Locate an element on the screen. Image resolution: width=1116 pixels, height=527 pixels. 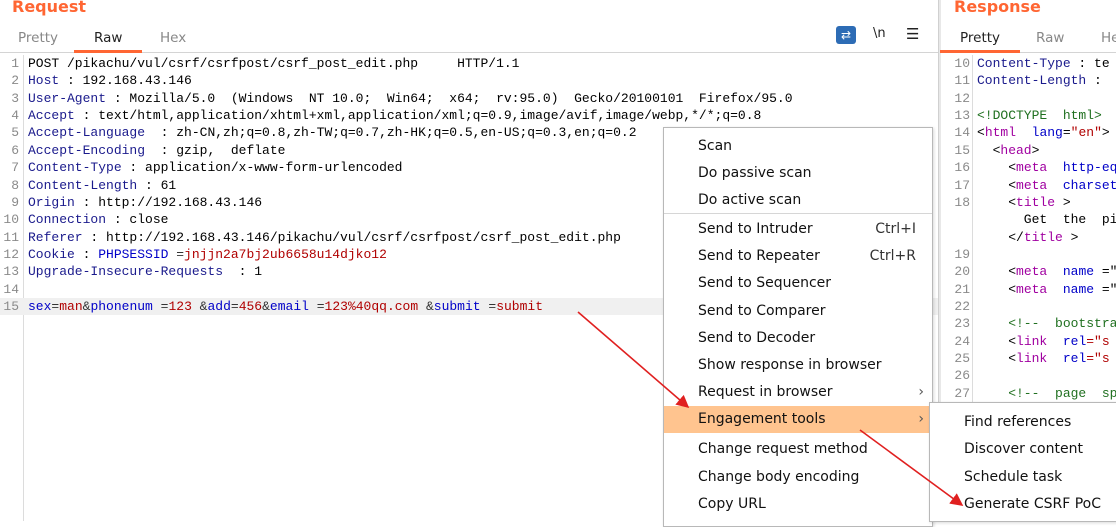
submenu-item-schedule-task: Schedule task is located at coordinates (1023, 477).